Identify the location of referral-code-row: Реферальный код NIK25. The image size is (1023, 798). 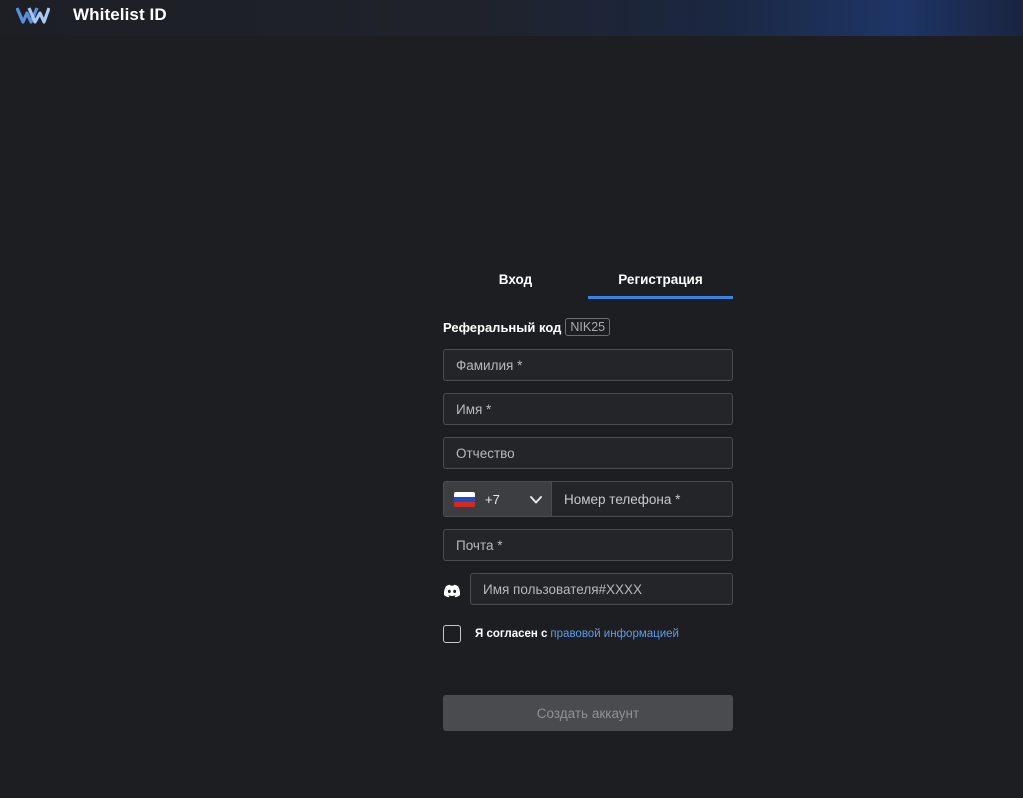
(527, 327).